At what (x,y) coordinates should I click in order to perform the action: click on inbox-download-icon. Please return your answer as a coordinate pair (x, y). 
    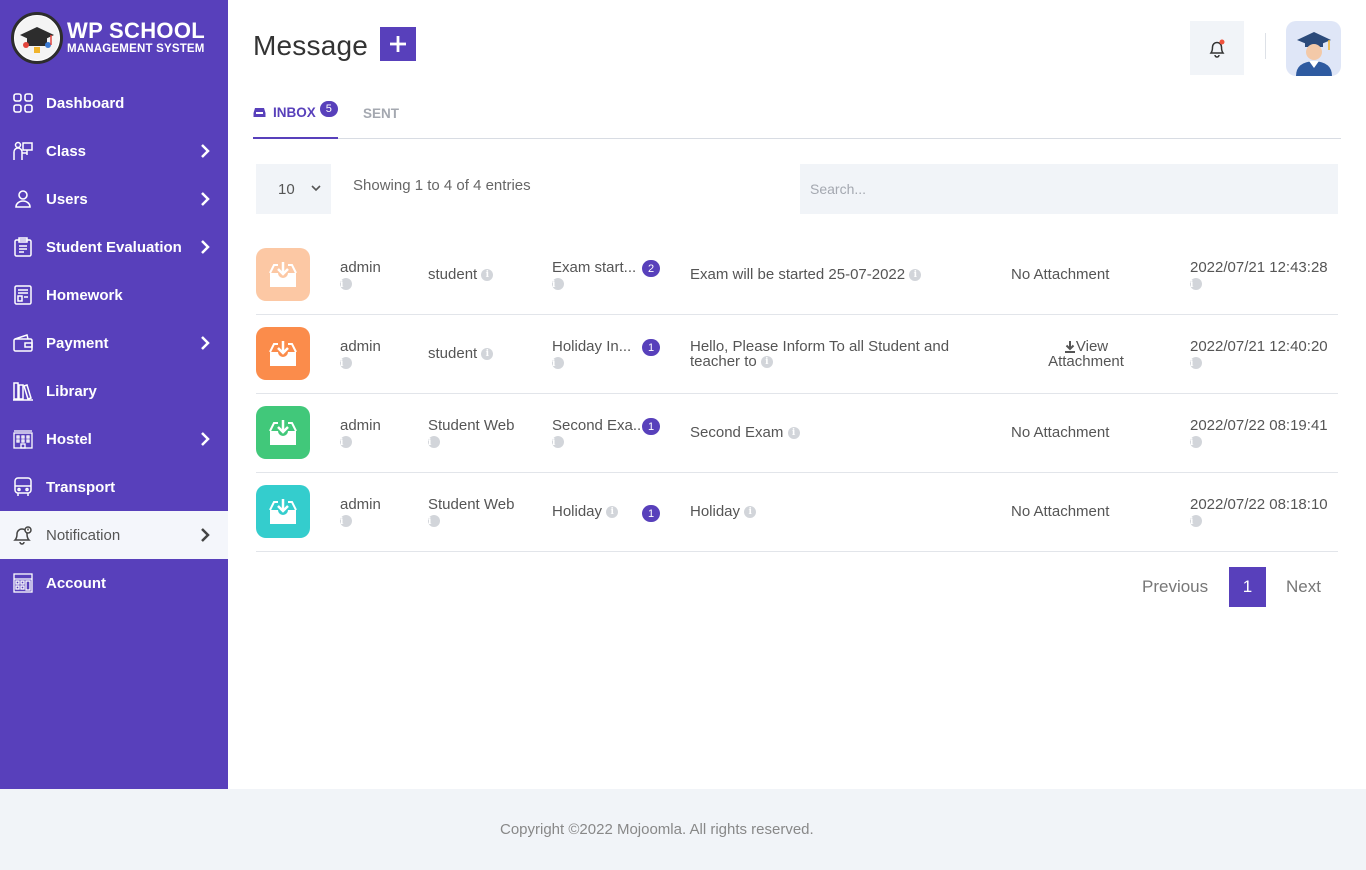
    Looking at the image, I should click on (283, 511).